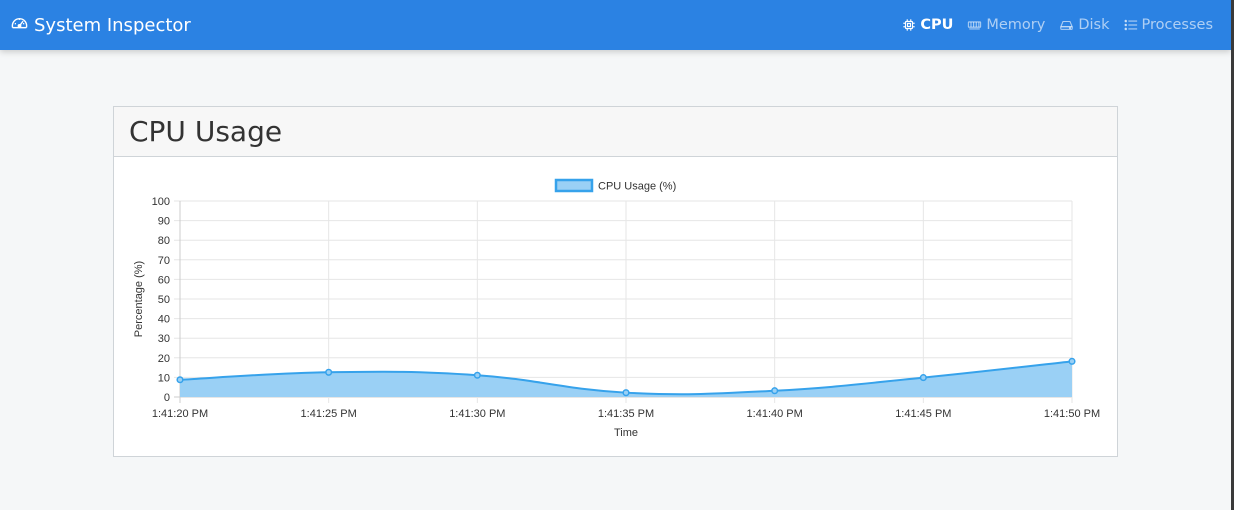  Describe the element at coordinates (637, 187) in the screenshot. I see `legend-label: CPU Usage (%)` at that location.